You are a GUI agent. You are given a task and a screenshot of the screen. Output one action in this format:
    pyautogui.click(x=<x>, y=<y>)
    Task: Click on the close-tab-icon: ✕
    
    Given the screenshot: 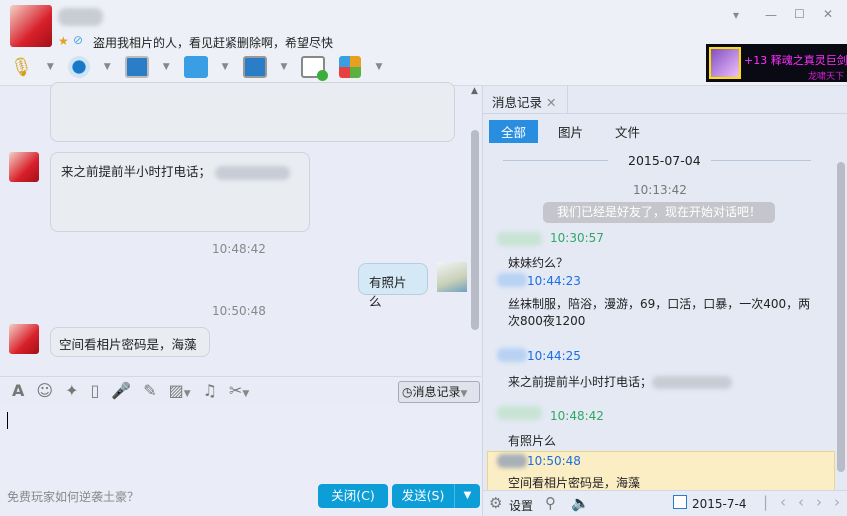 What is the action you would take?
    pyautogui.click(x=551, y=102)
    